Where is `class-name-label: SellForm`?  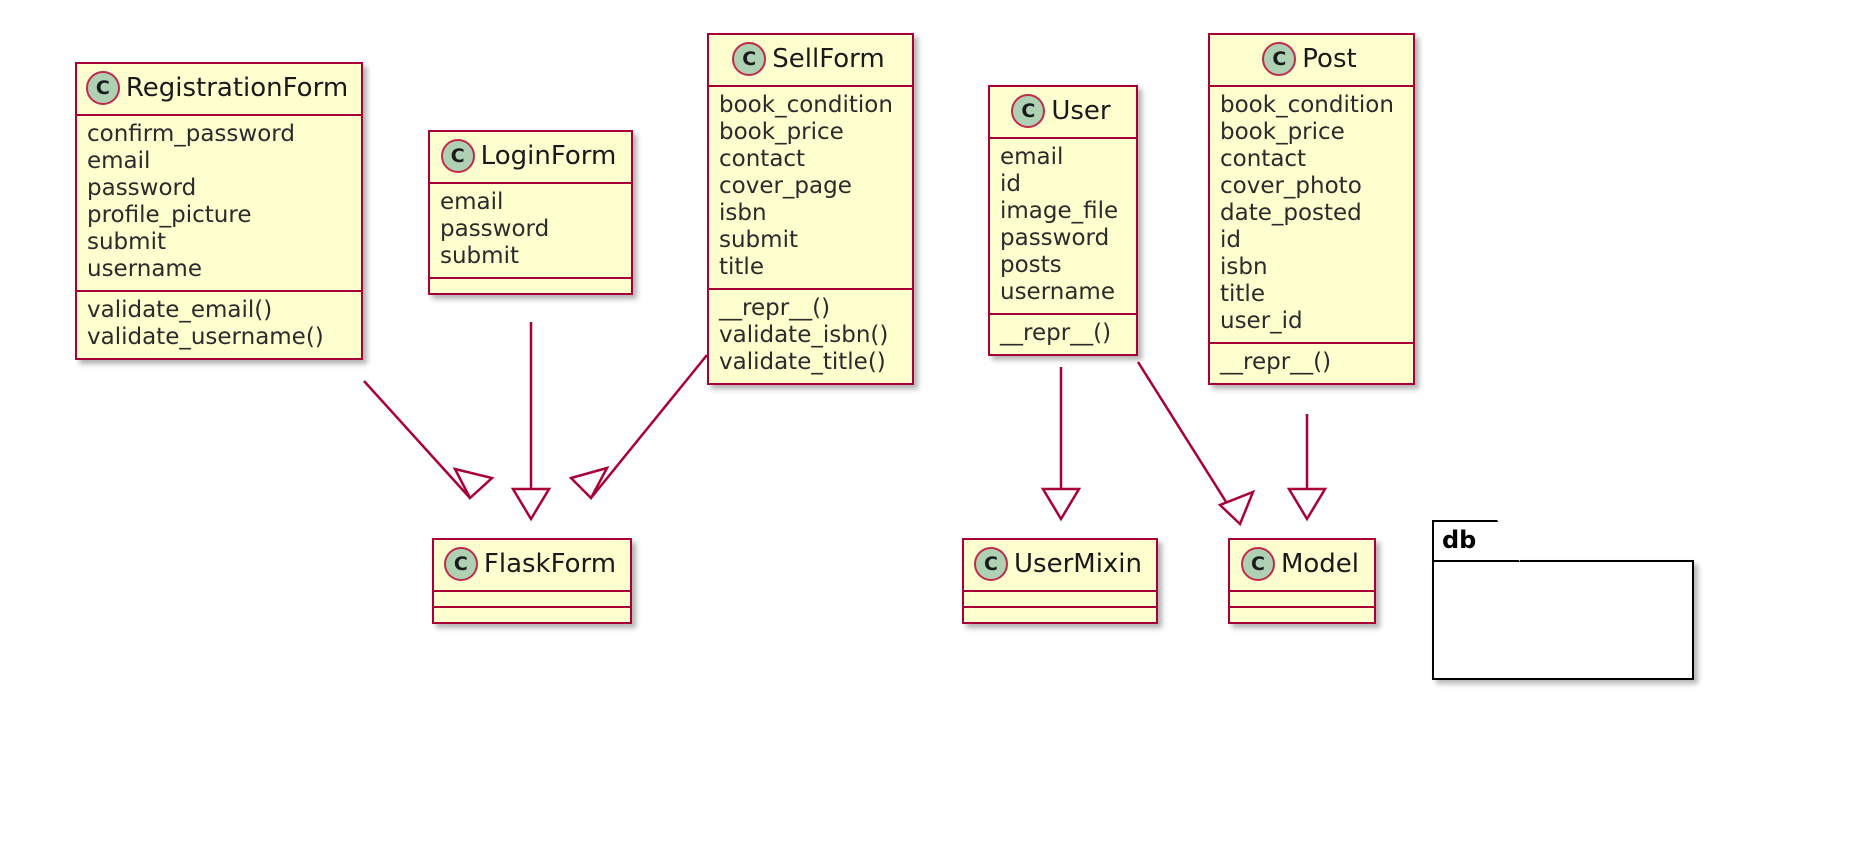
class-name-label: SellForm is located at coordinates (828, 59).